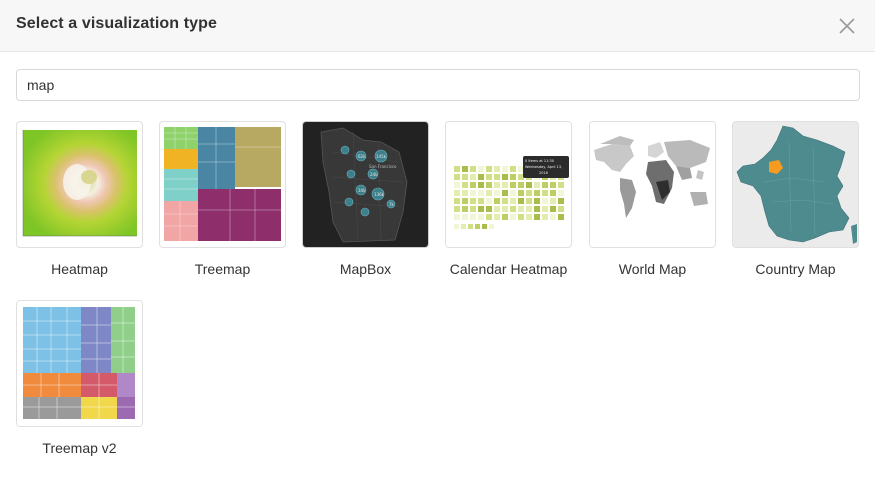 Image resolution: width=875 pixels, height=485 pixels. I want to click on close-button, so click(847, 26).